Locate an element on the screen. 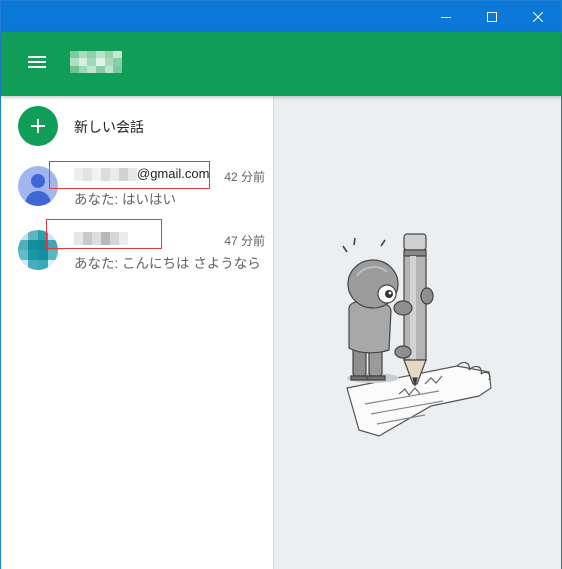  new-conversation-label: 新しい会話 is located at coordinates (109, 127).